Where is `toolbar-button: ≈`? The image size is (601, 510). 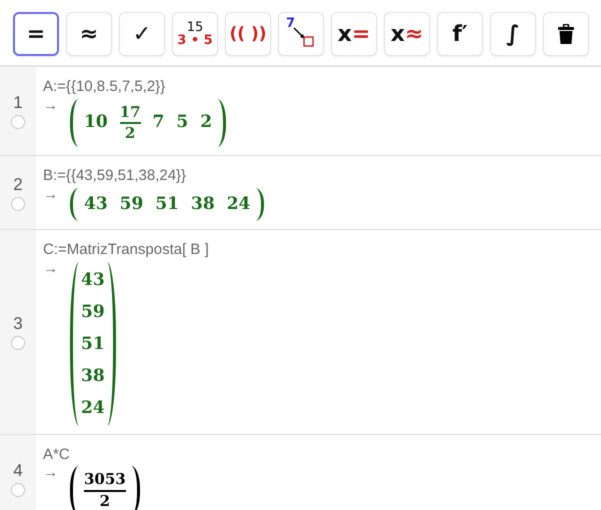 toolbar-button: ≈ is located at coordinates (89, 34).